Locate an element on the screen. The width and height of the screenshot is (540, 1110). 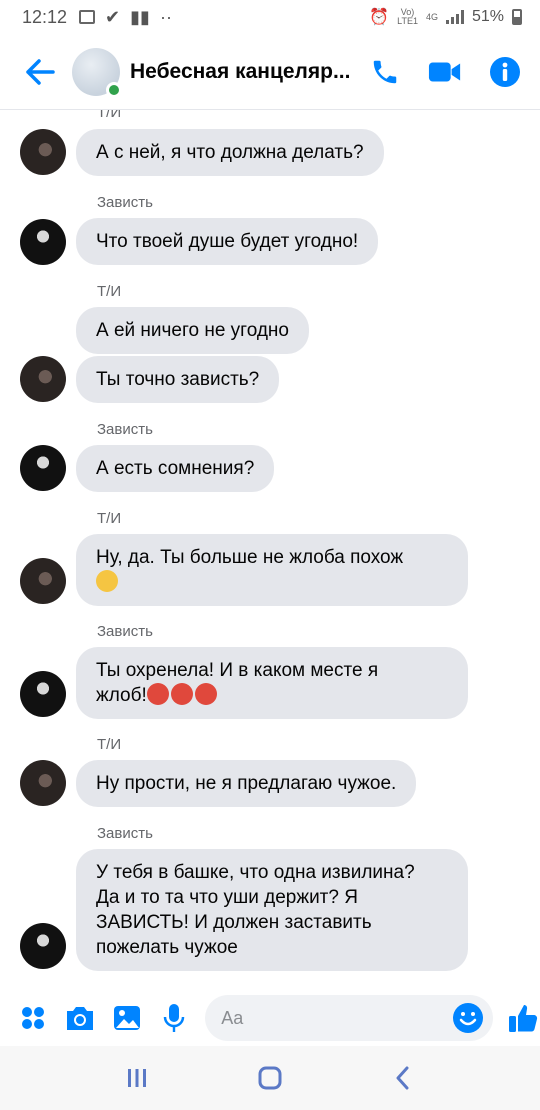
message-line: жлоб! is located at coordinates (121, 695).